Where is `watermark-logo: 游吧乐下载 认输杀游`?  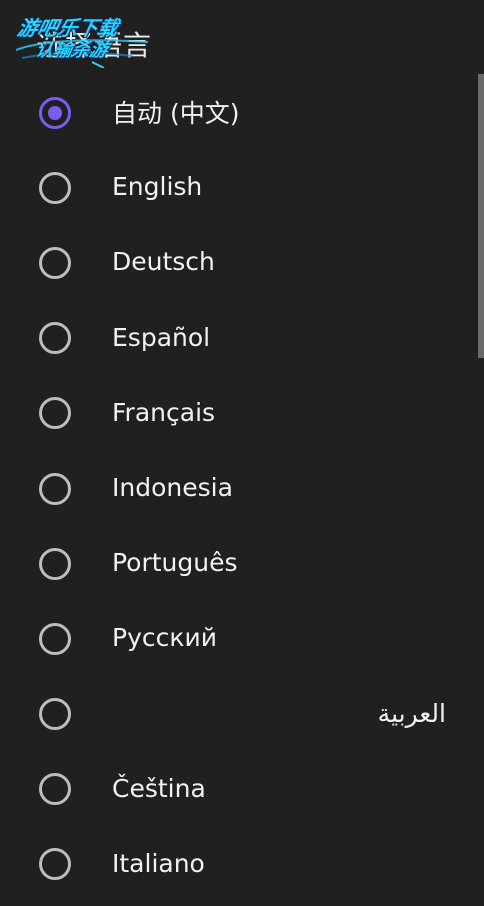 watermark-logo: 游吧乐下载 认输杀游 is located at coordinates (82, 39).